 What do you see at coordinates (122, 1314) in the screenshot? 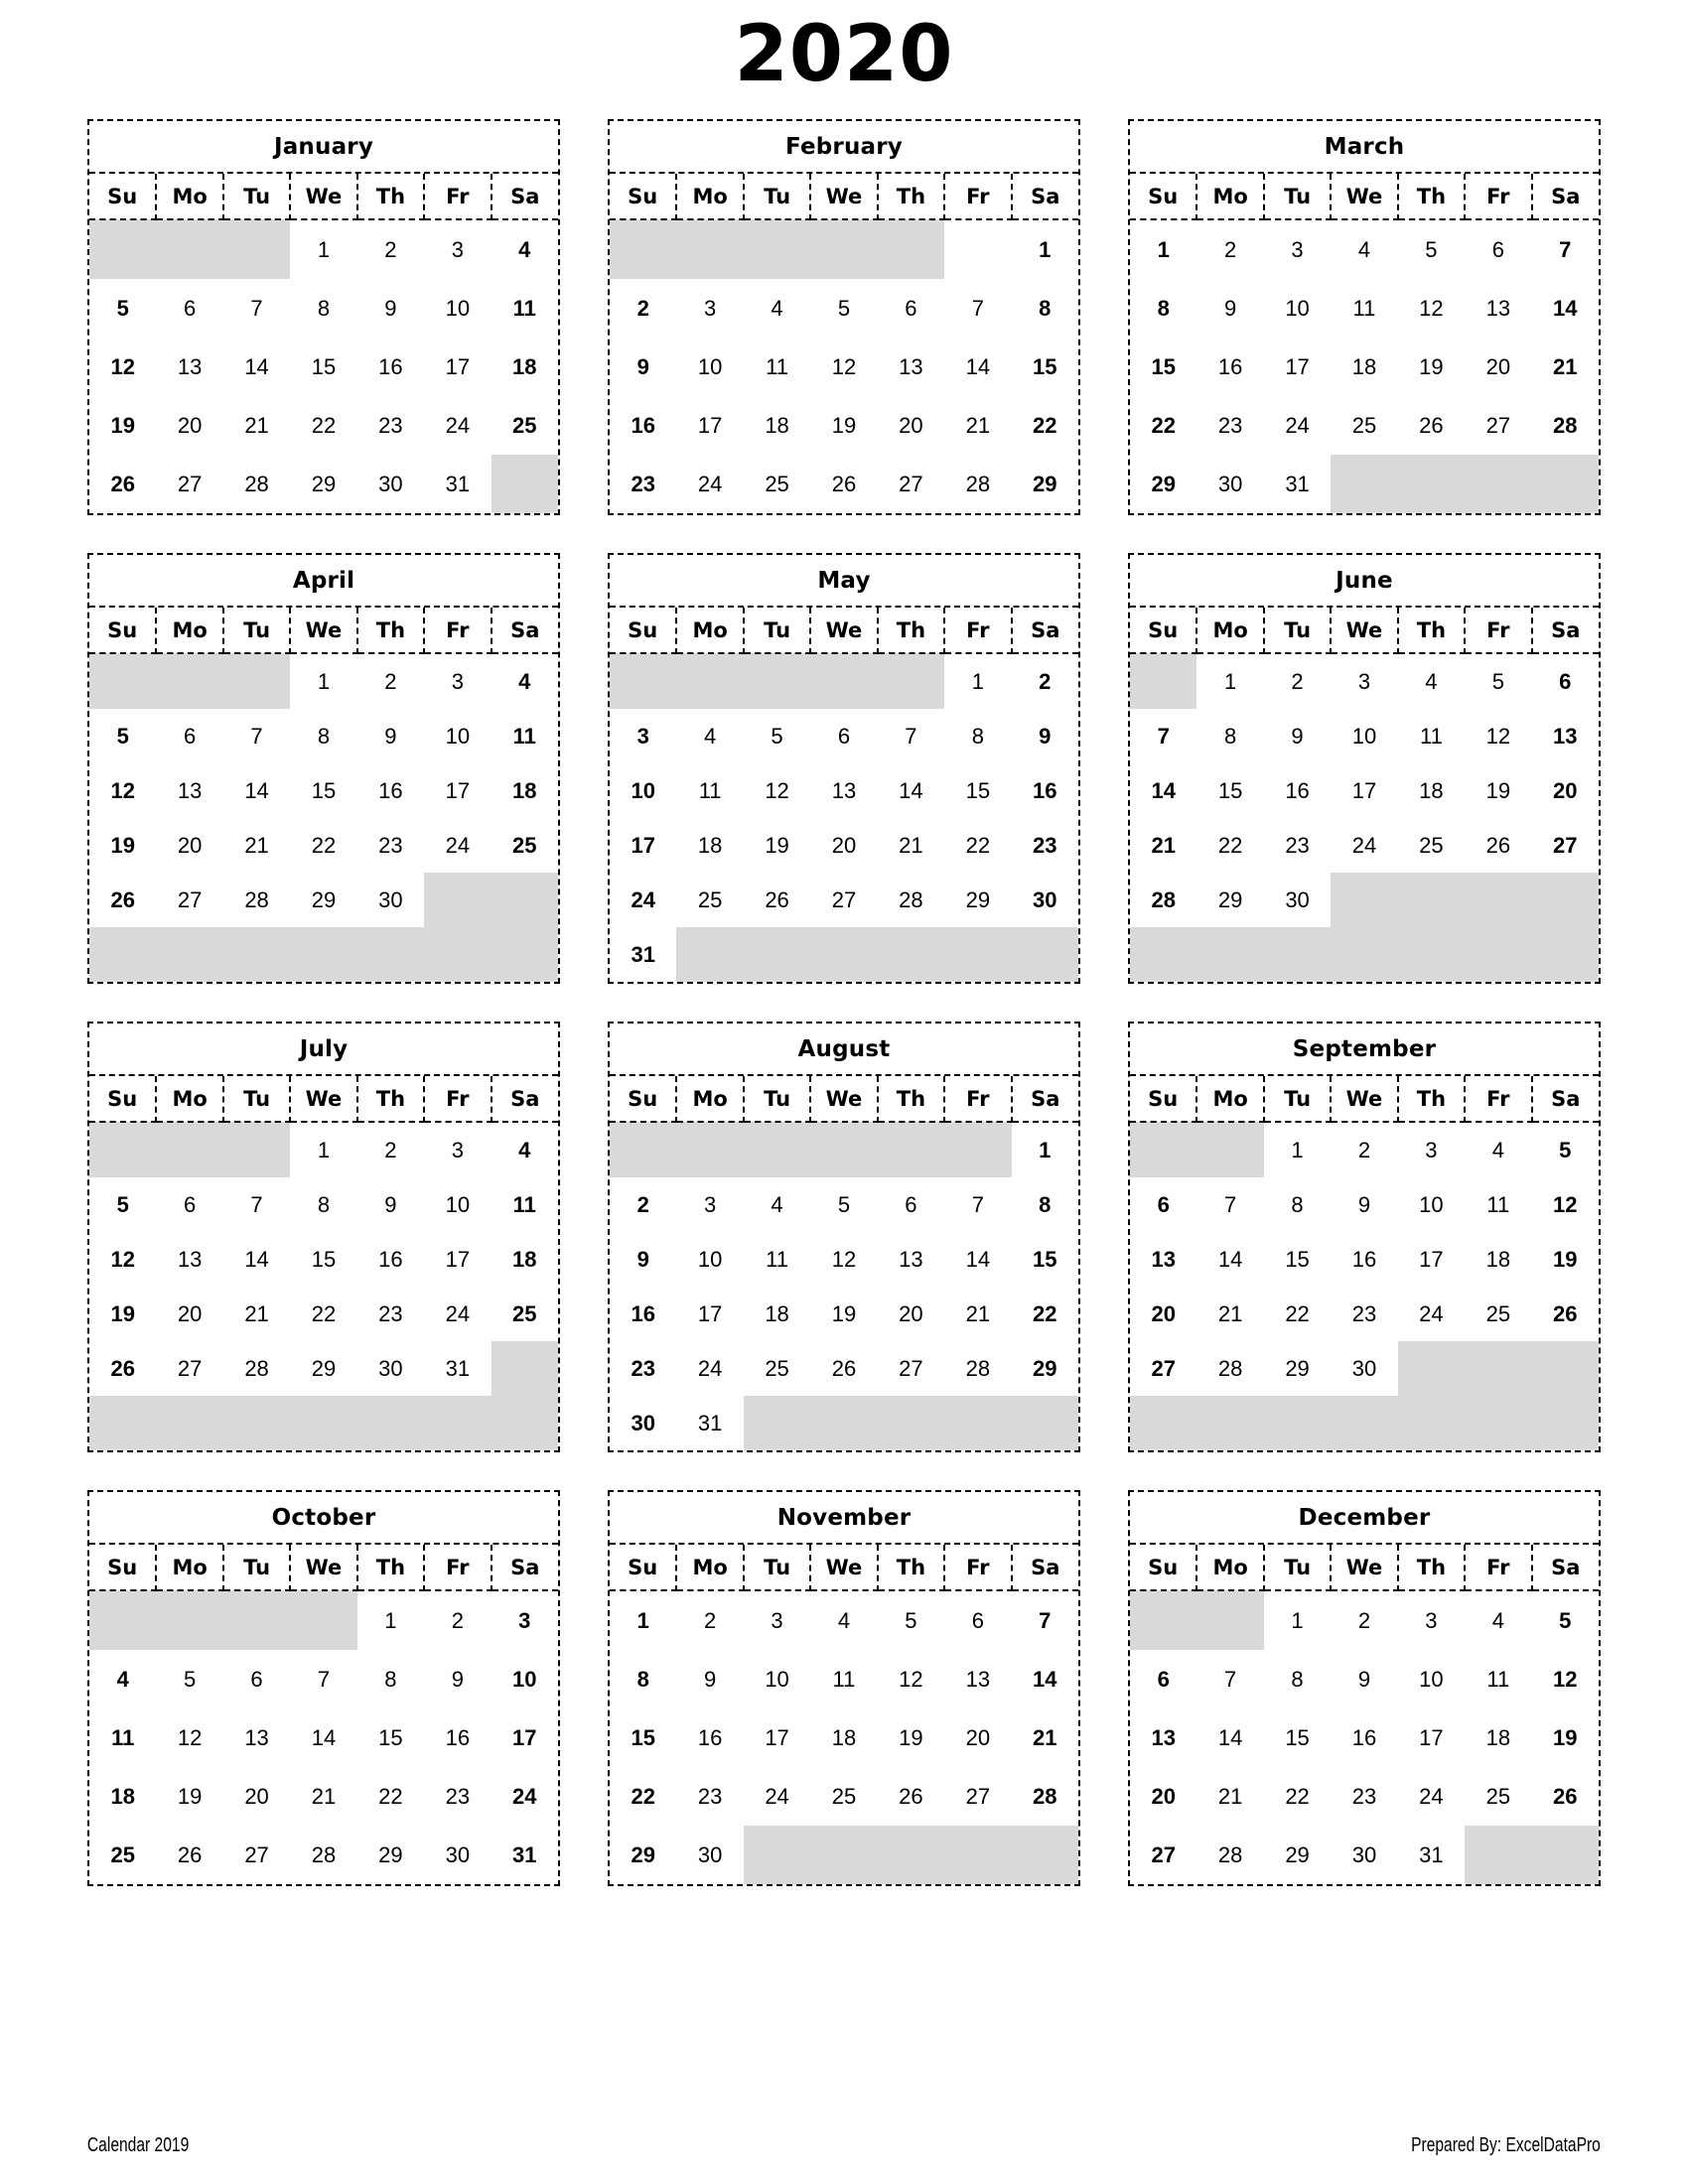
I see `day-cell: 19` at bounding box center [122, 1314].